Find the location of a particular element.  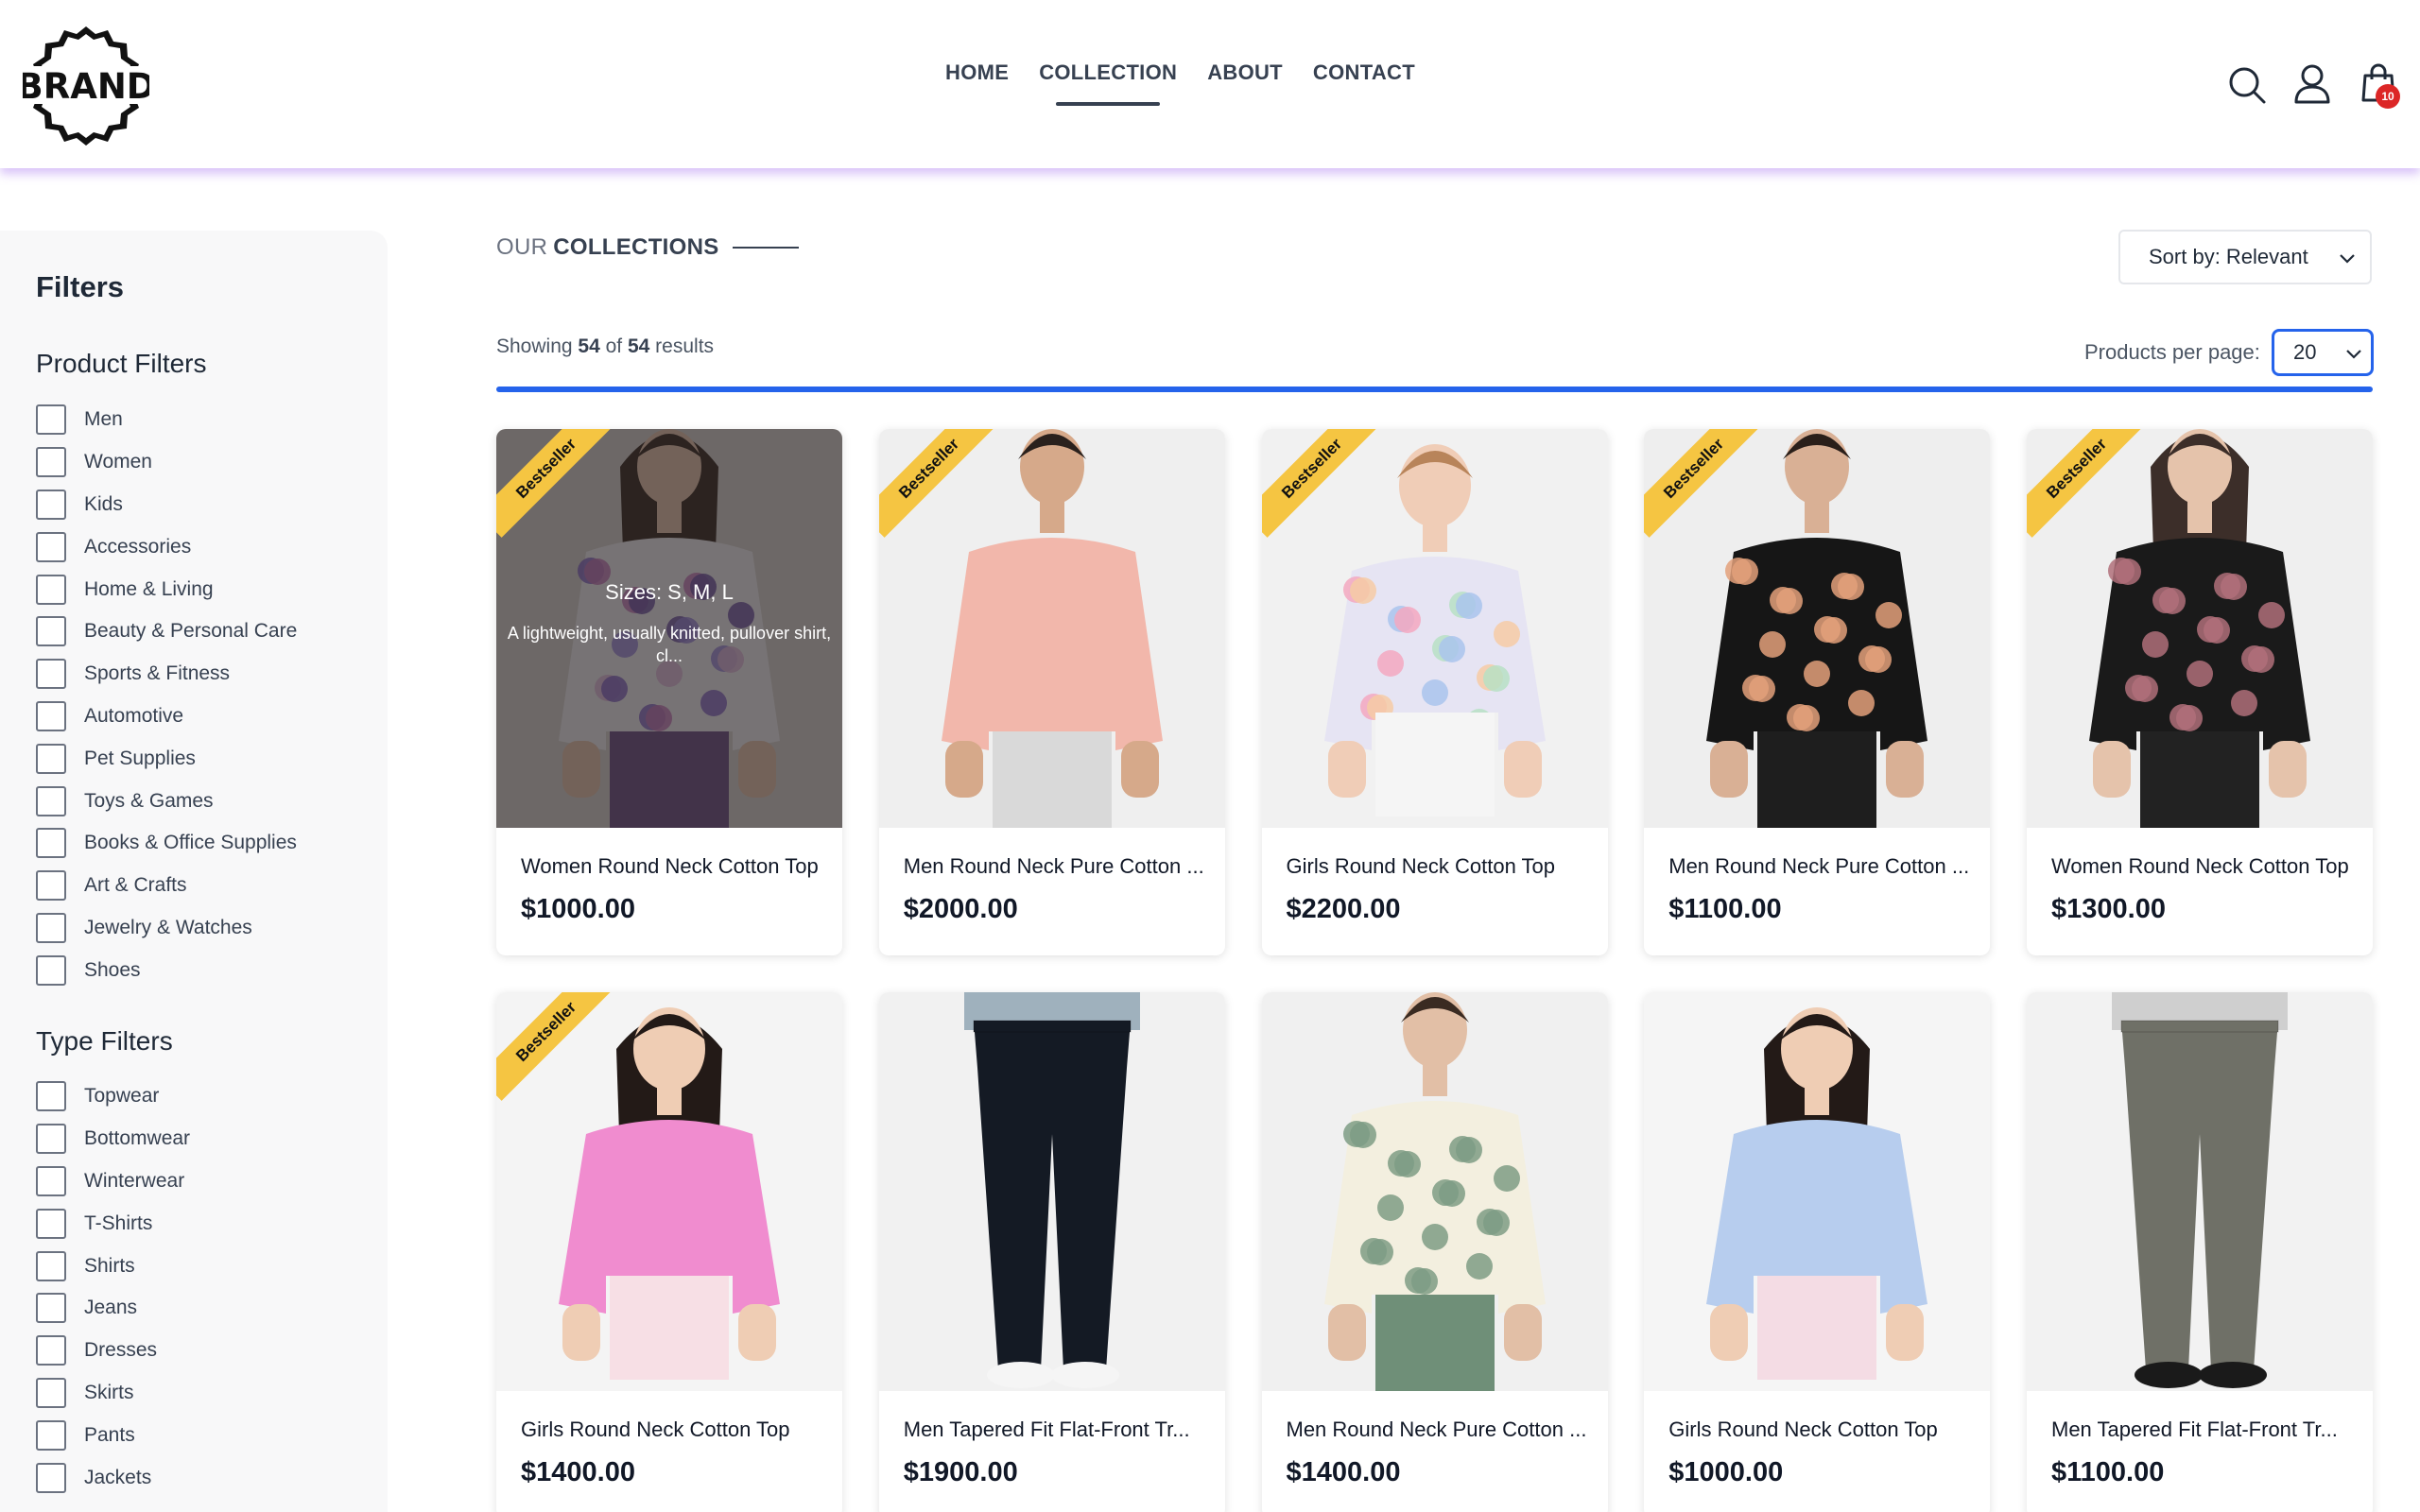

product-card: Men Tapered Fit Flat-Front Tr... $1100.00 is located at coordinates (2200, 1252).